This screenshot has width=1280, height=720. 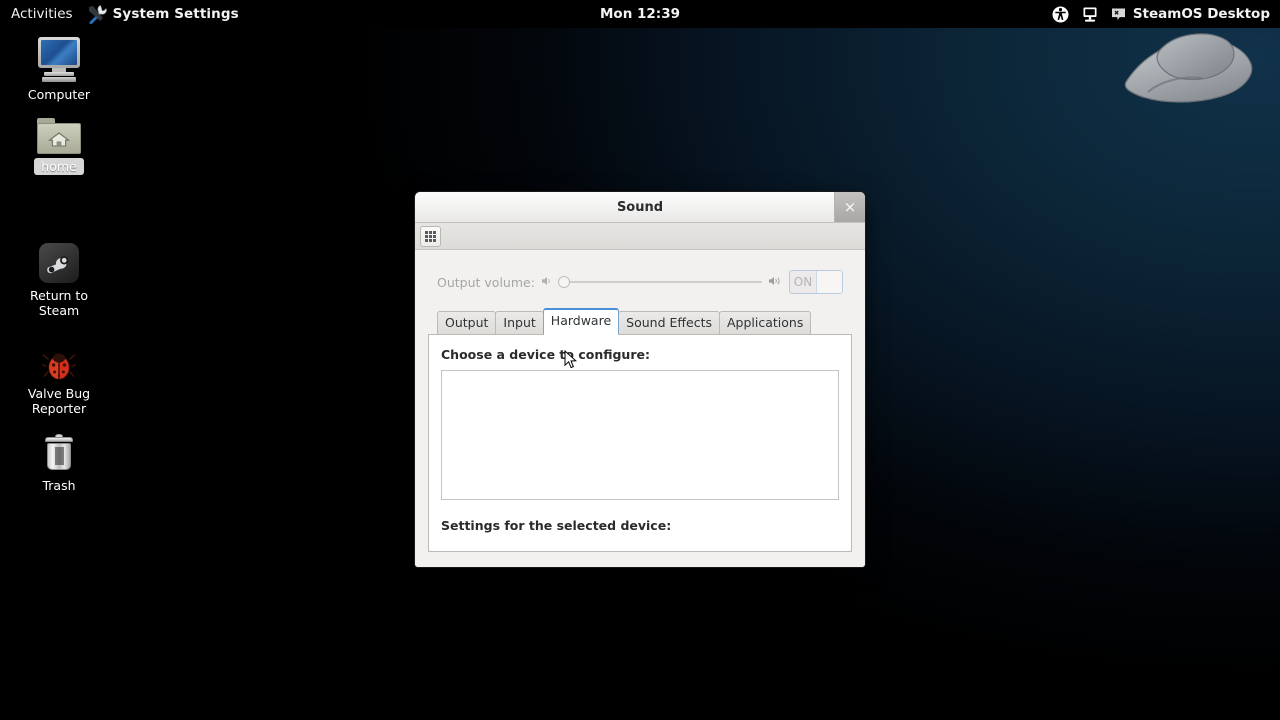 I want to click on desktop-icon-label: Trash, so click(x=59, y=485).